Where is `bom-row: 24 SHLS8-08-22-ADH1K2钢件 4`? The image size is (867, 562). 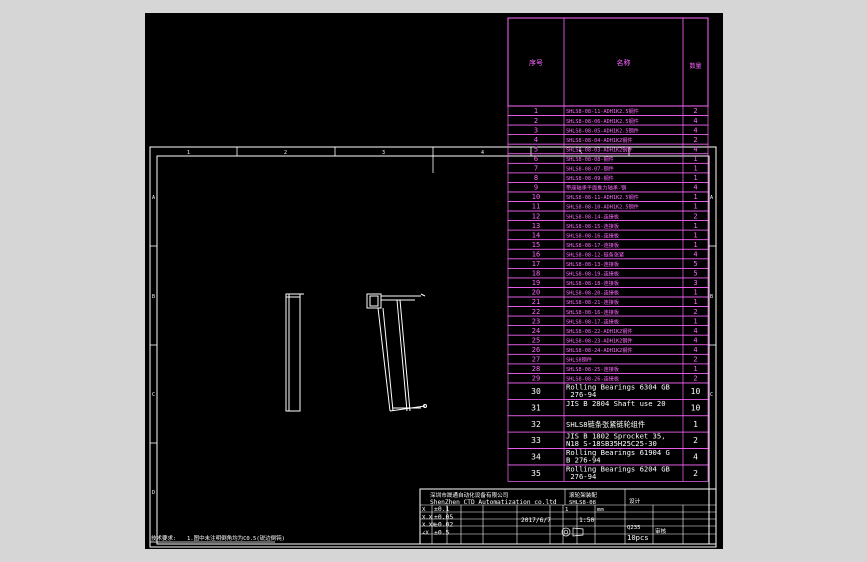
bom-row: 24 SHLS8-08-22-ADH1K2钢件 4 is located at coordinates (608, 330).